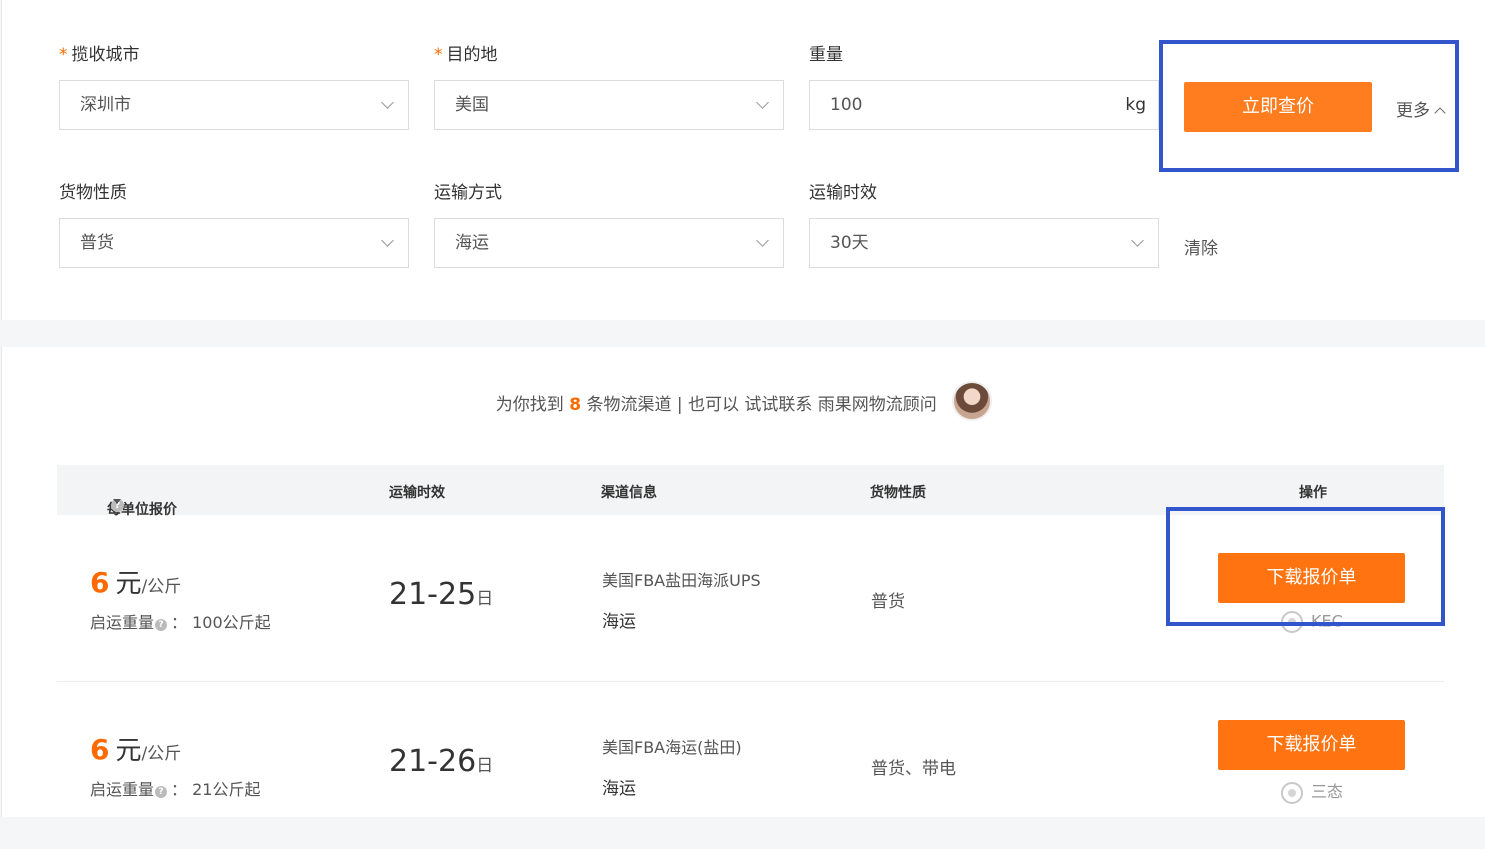  I want to click on cargo-type: 普货、带电, so click(913, 769).